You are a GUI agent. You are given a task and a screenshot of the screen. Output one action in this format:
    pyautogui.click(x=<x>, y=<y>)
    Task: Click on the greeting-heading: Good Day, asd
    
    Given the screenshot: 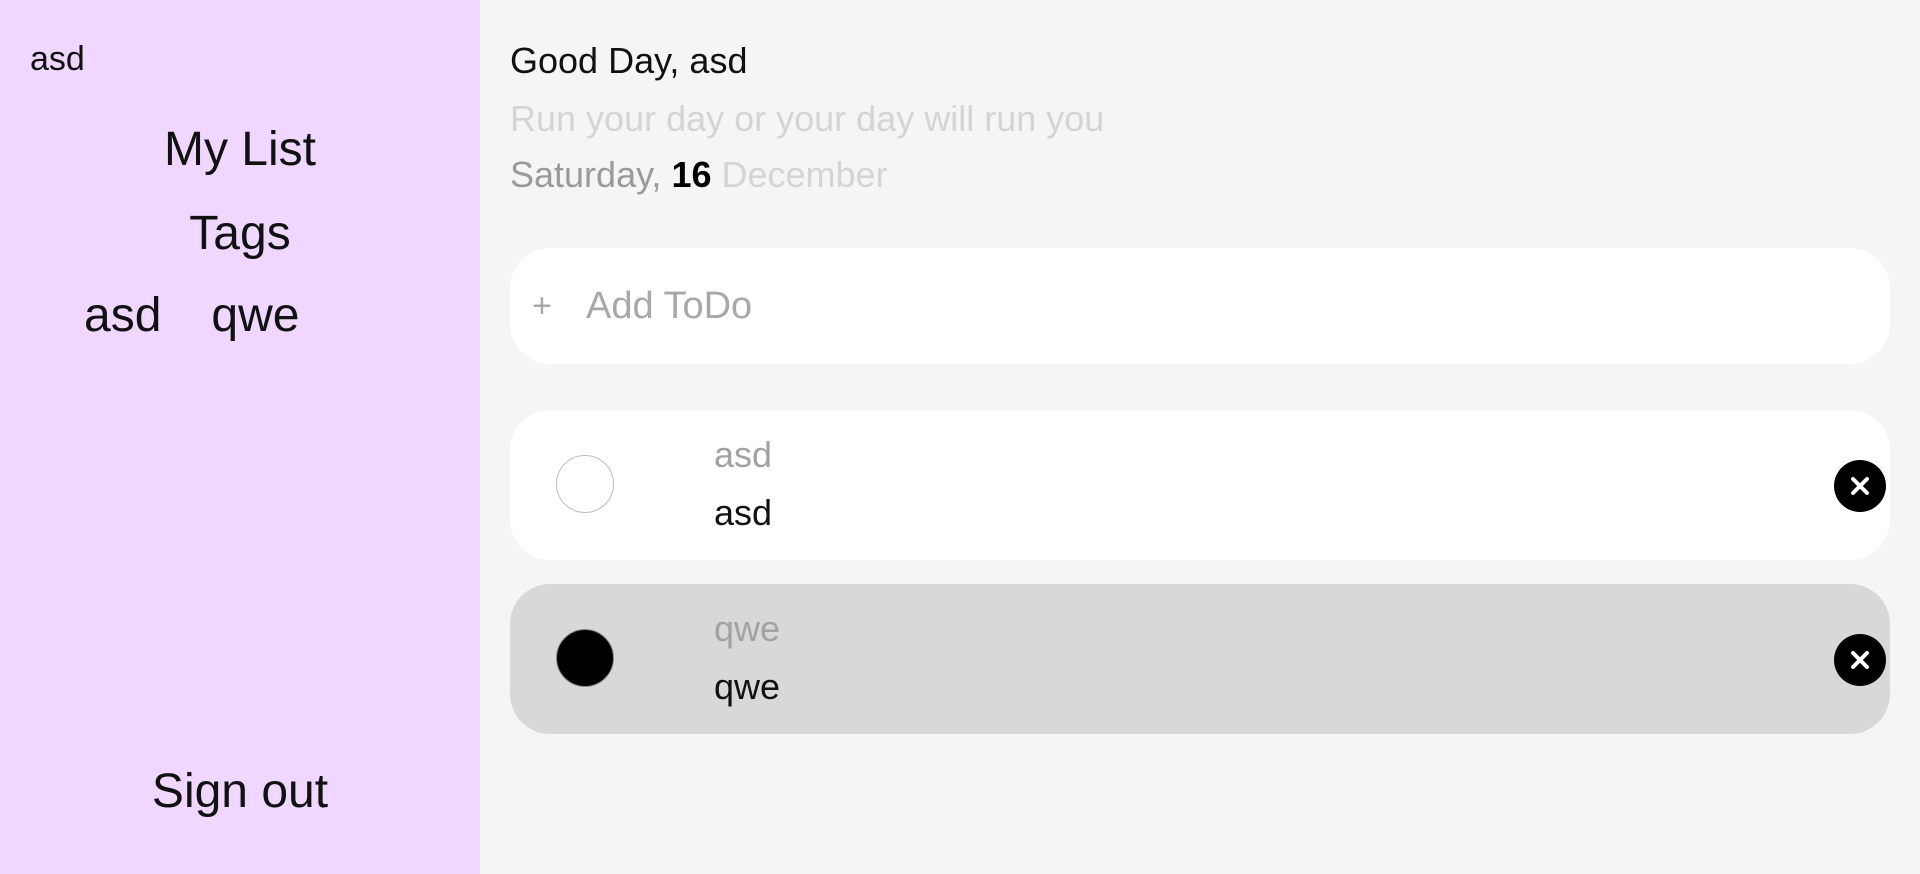 What is the action you would take?
    pyautogui.click(x=629, y=60)
    